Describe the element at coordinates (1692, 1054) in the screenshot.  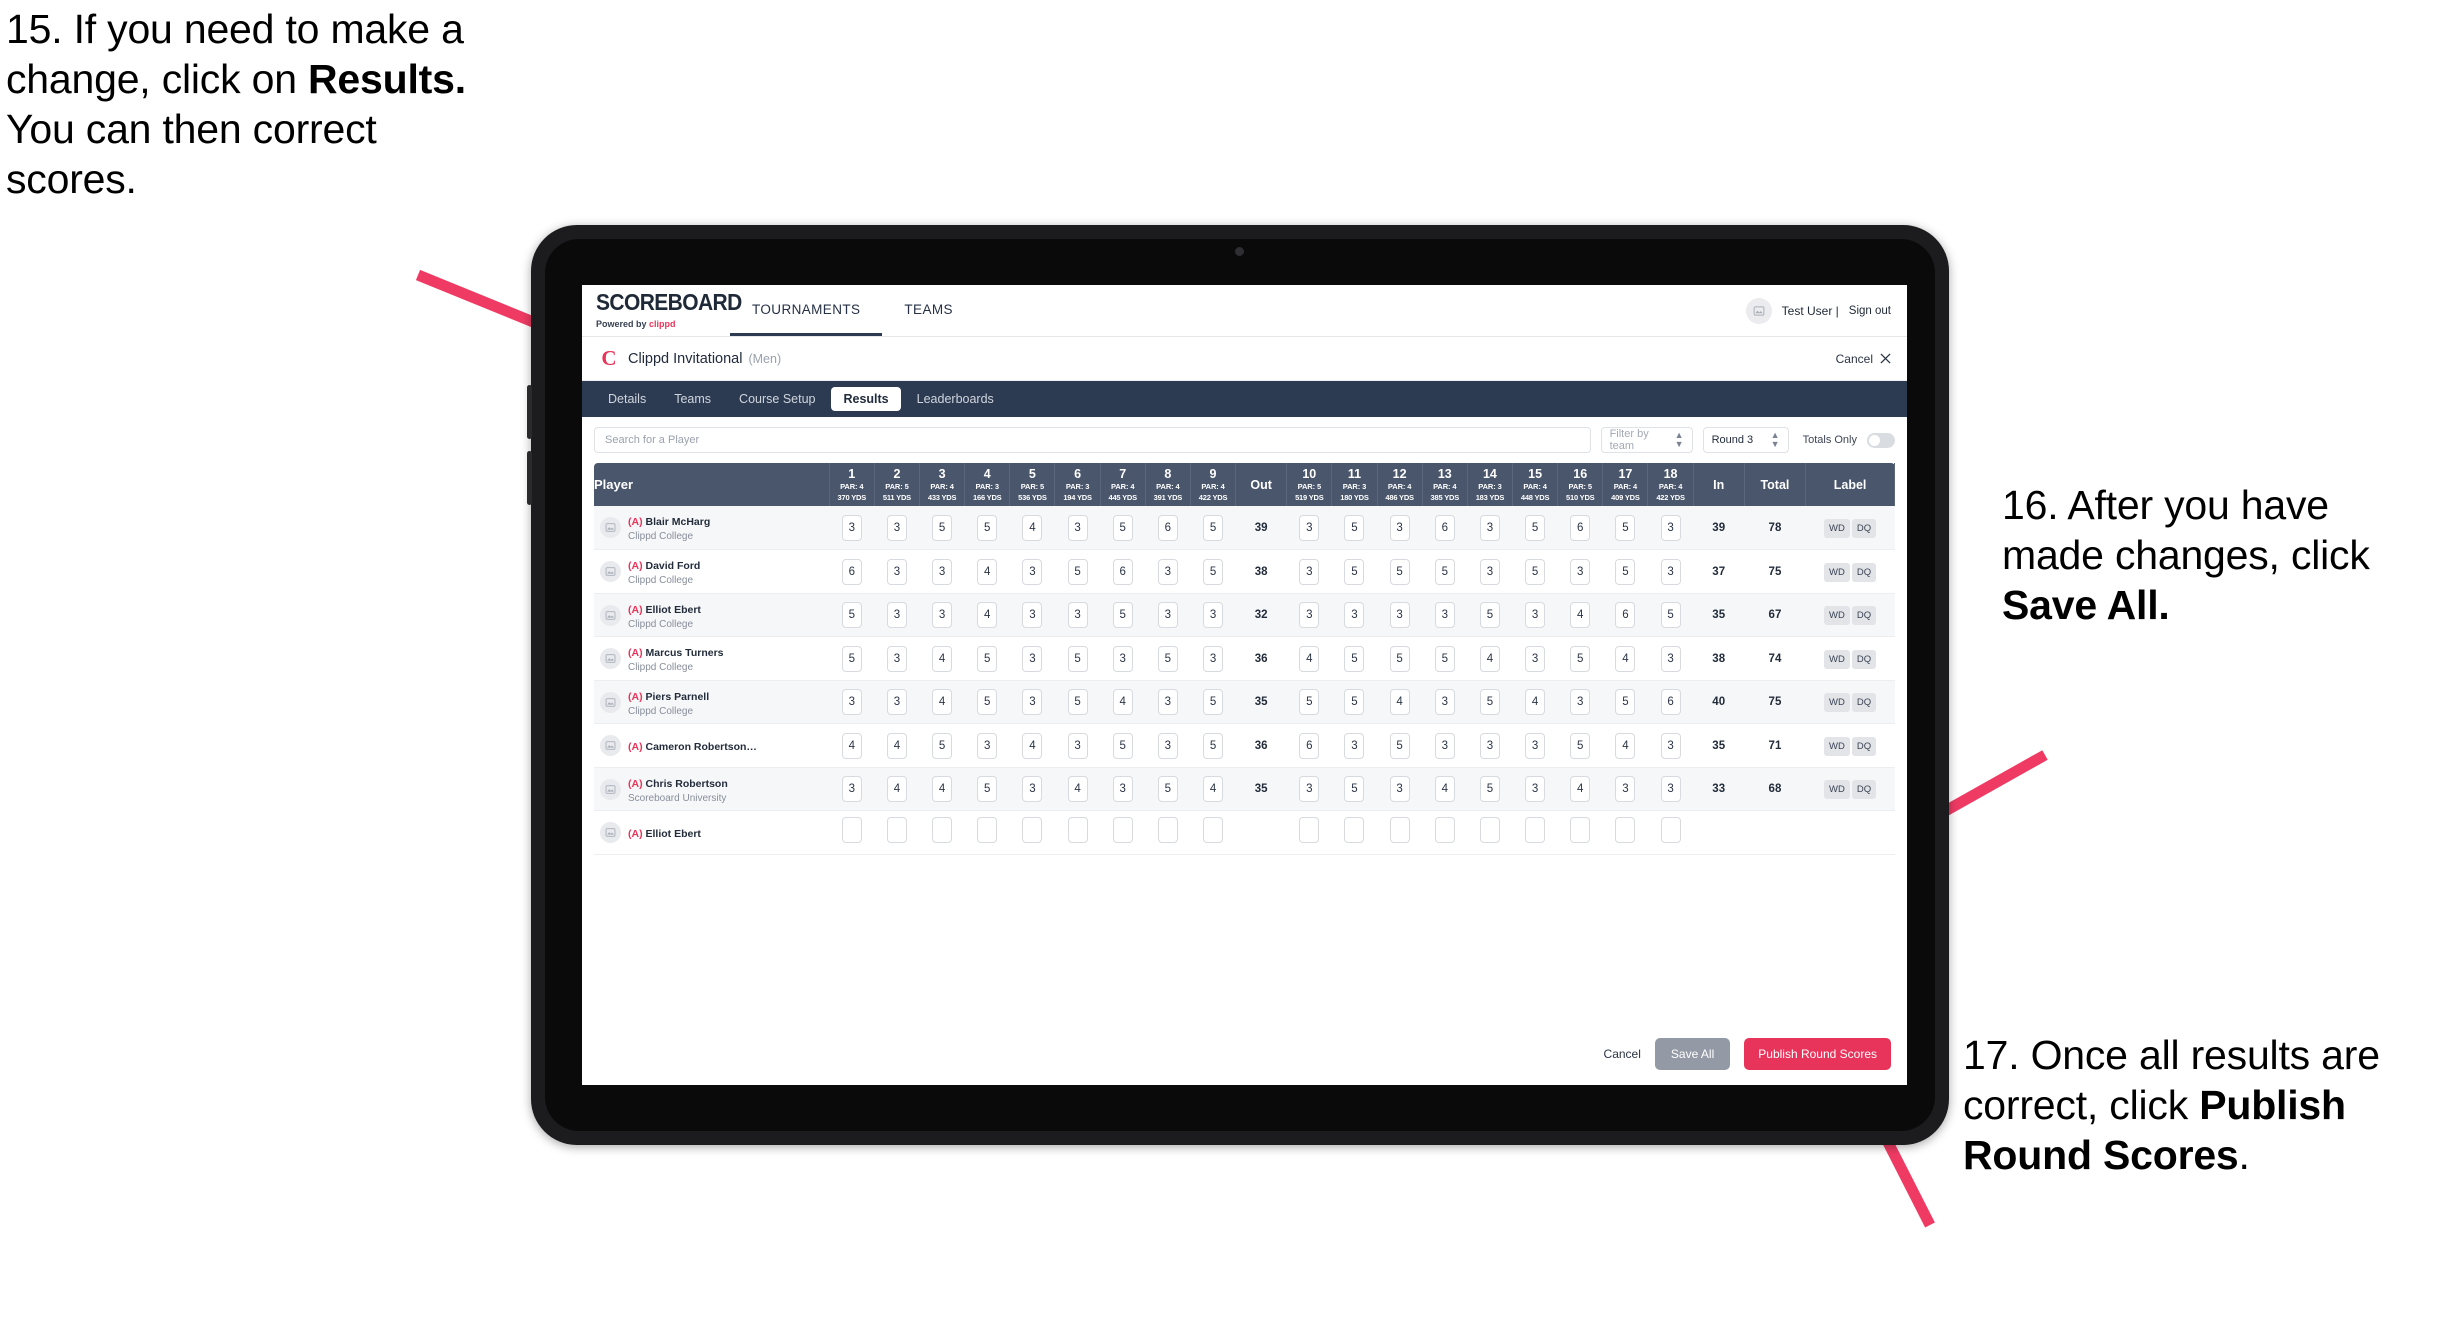
I see `save-all-button: Save All` at that location.